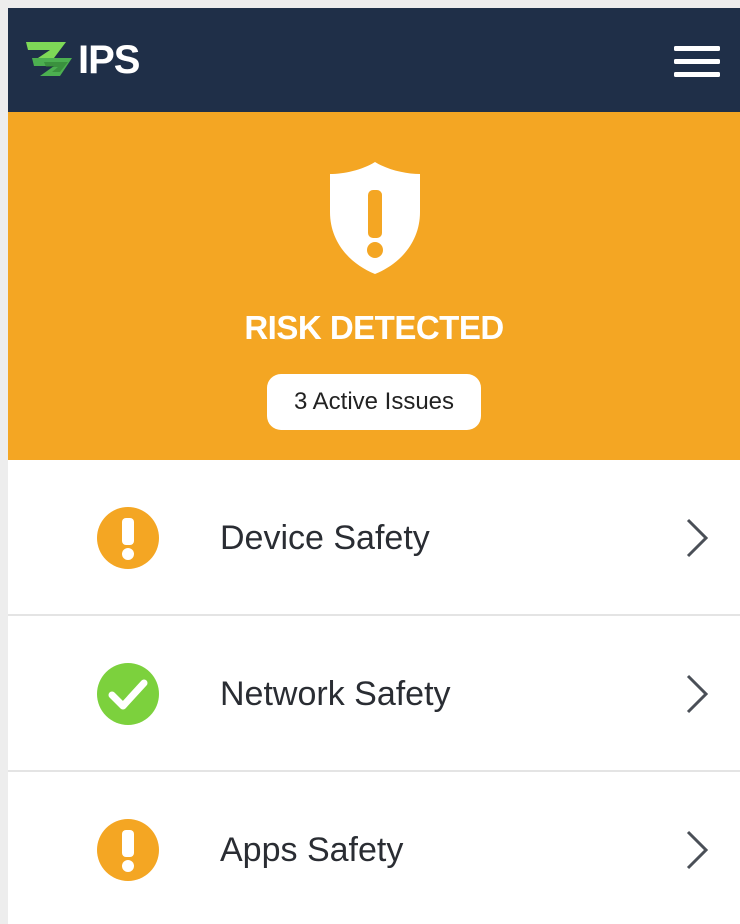 Image resolution: width=740 pixels, height=924 pixels. Describe the element at coordinates (49, 59) in the screenshot. I see `ips-logo-icon` at that location.